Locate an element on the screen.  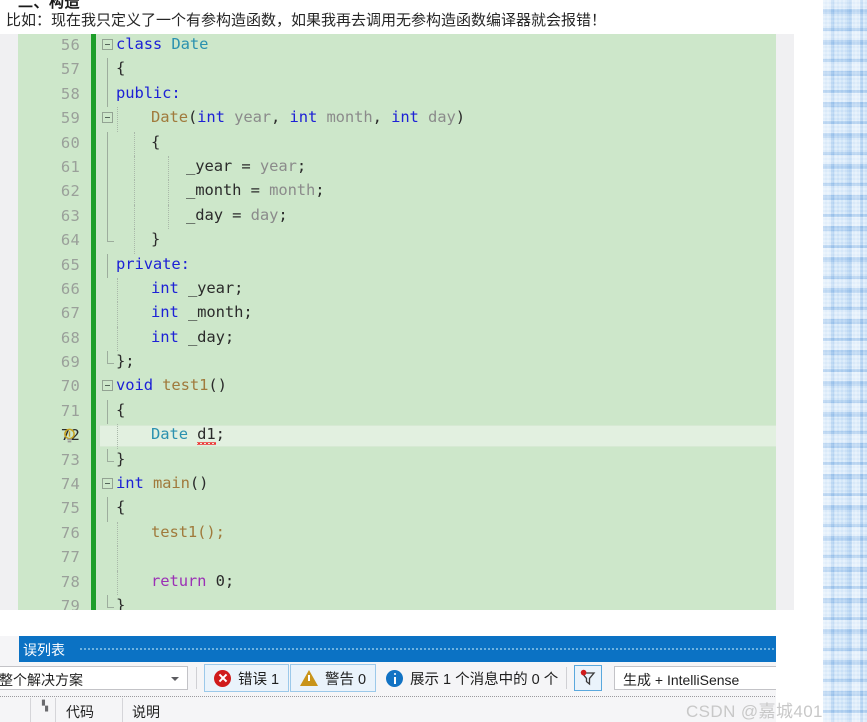
messages-toggle-label: 展示 1 个消息中的 0 个 is located at coordinates (484, 679).